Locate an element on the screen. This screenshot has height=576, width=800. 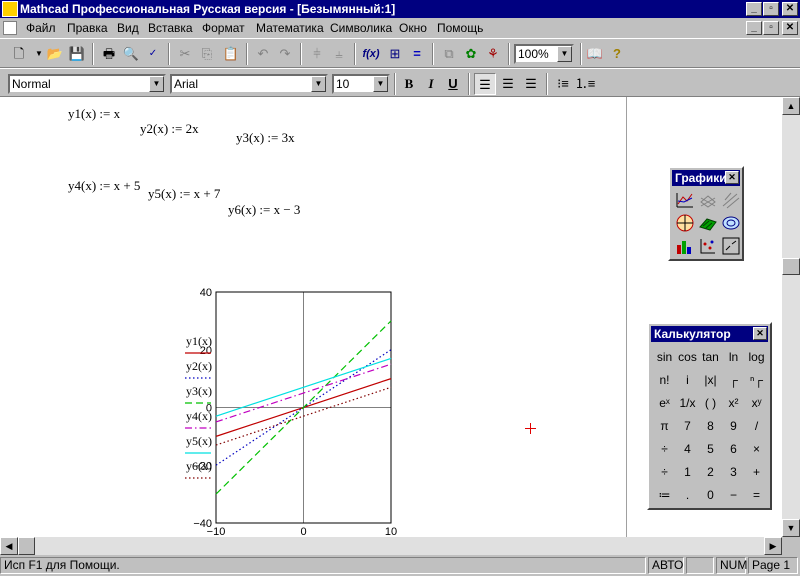
bar-plot-3d-icon is located at coordinates (685, 246).